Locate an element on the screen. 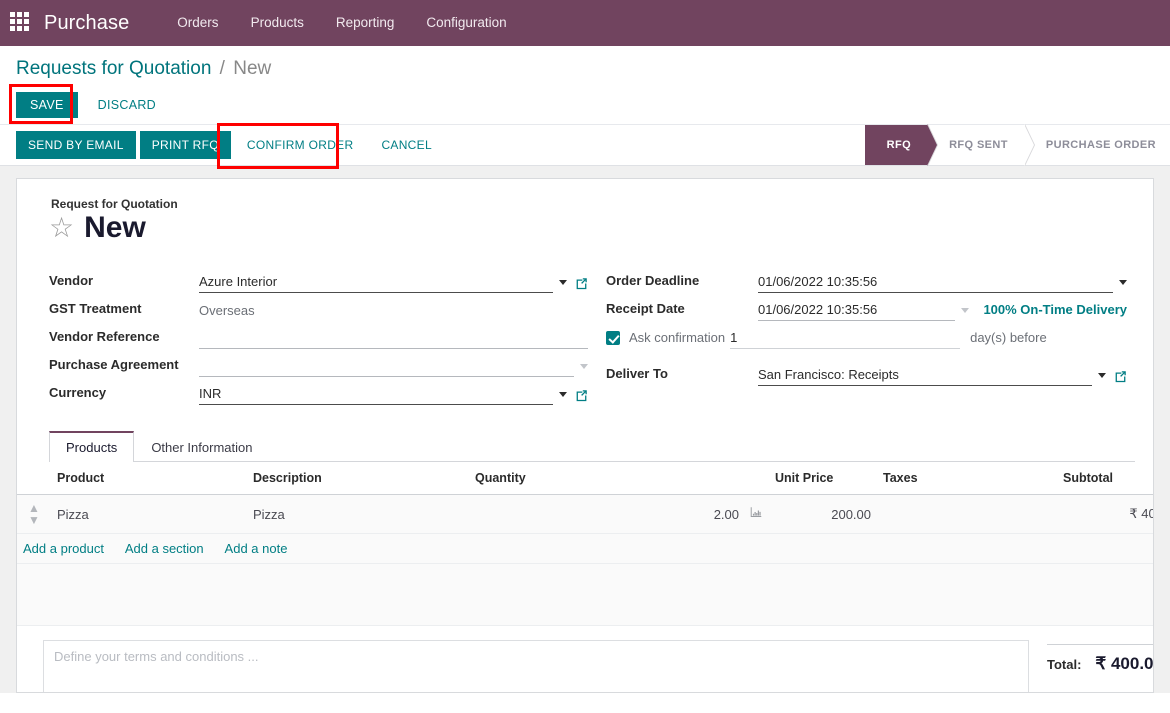  currency-input is located at coordinates (376, 394).